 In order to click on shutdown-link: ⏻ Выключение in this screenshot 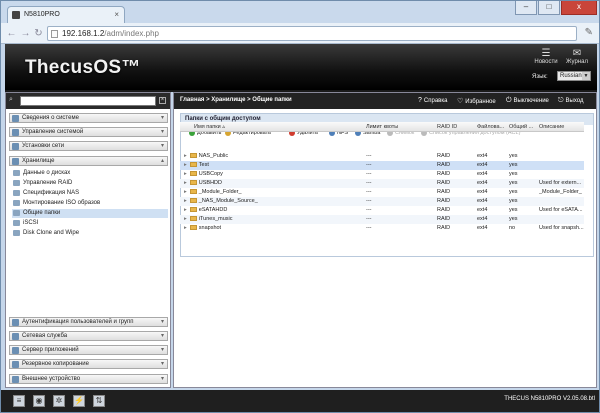, I will do `click(527, 101)`.